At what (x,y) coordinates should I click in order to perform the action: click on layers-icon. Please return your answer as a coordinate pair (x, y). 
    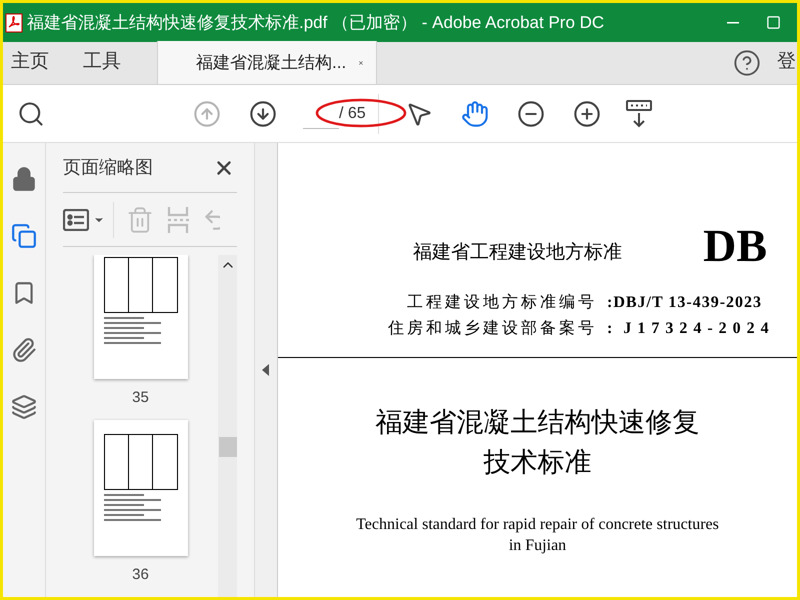
    Looking at the image, I should click on (24, 407).